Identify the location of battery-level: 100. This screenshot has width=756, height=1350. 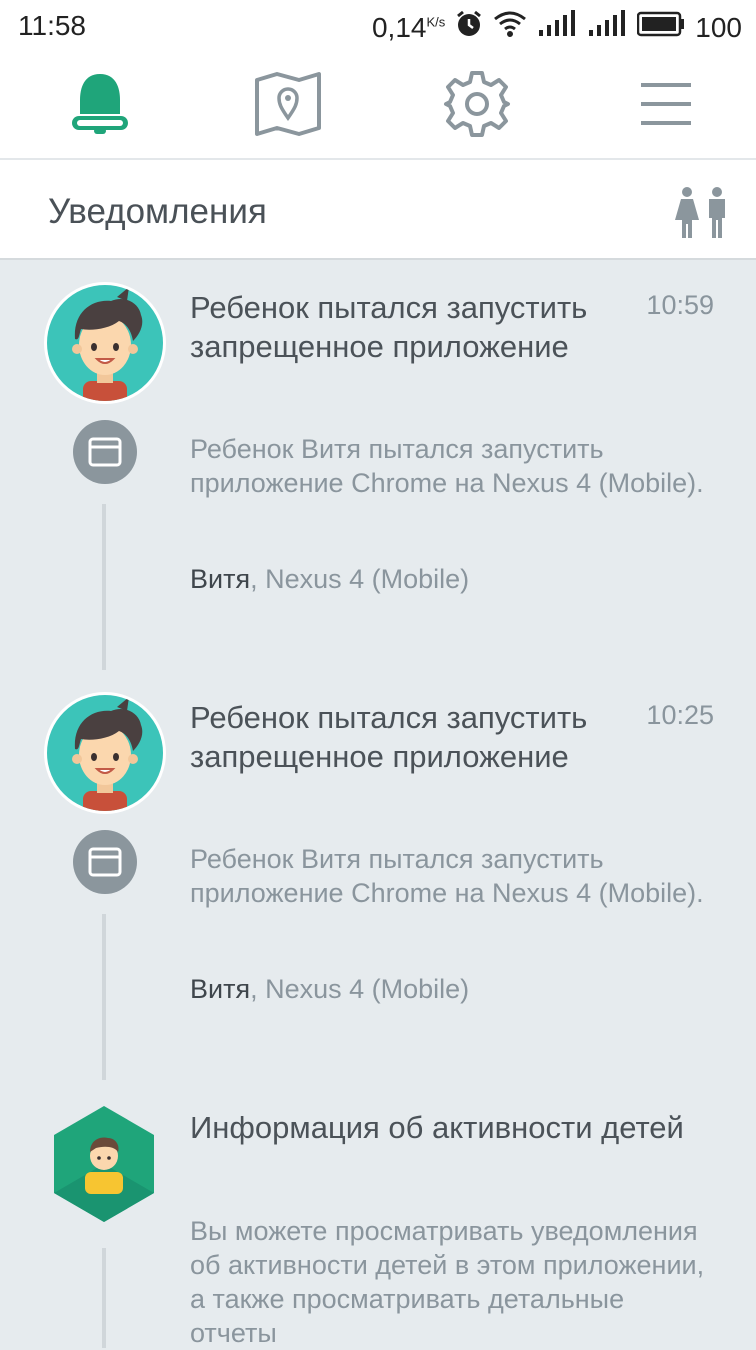
(718, 27).